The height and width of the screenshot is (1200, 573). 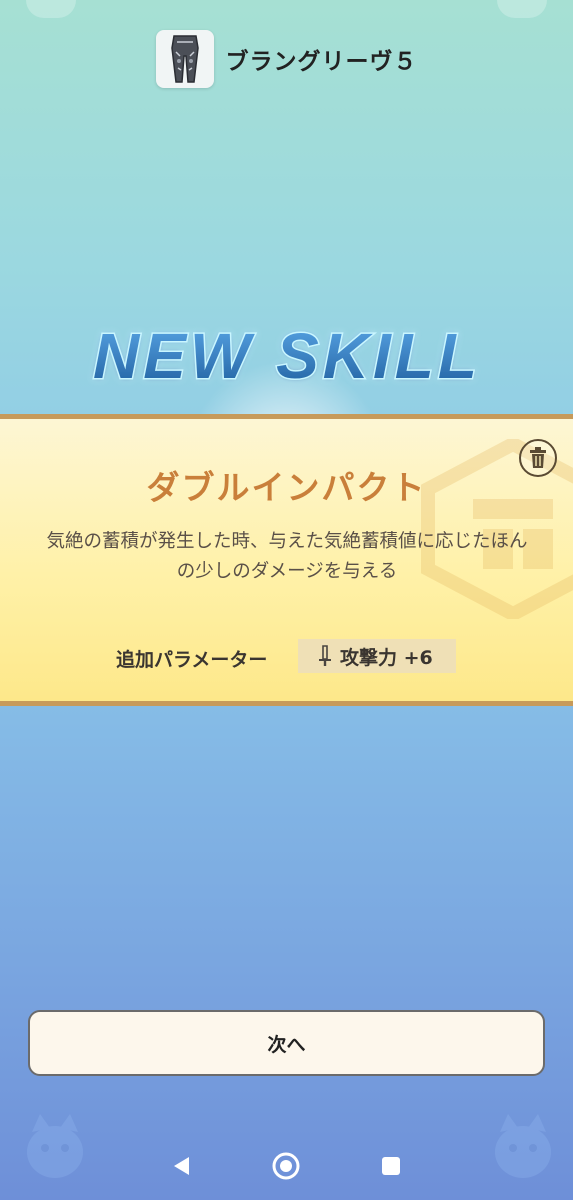 I want to click on item-header: ブラングリーヴ５, so click(x=286, y=59).